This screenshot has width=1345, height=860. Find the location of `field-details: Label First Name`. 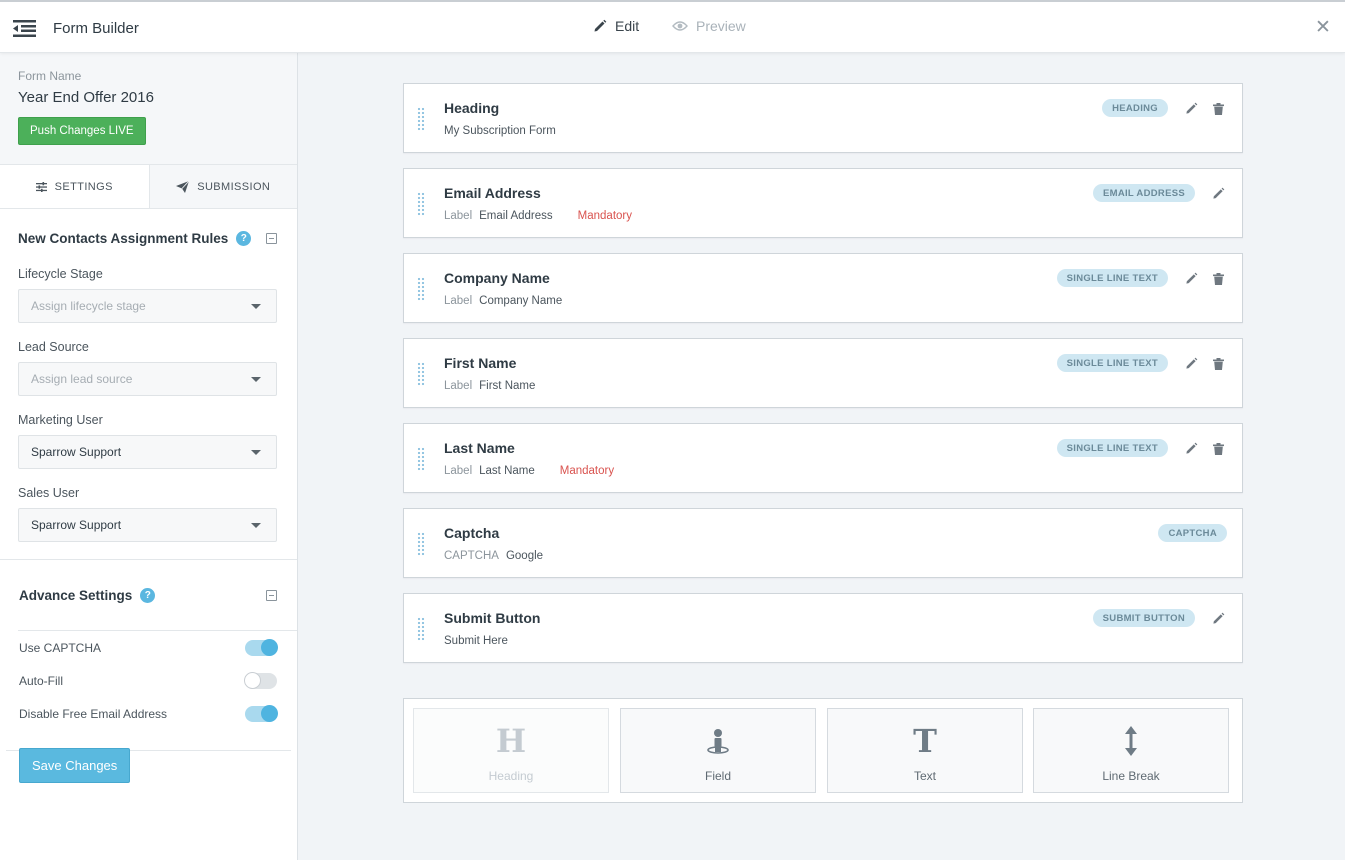

field-details: Label First Name is located at coordinates (489, 386).